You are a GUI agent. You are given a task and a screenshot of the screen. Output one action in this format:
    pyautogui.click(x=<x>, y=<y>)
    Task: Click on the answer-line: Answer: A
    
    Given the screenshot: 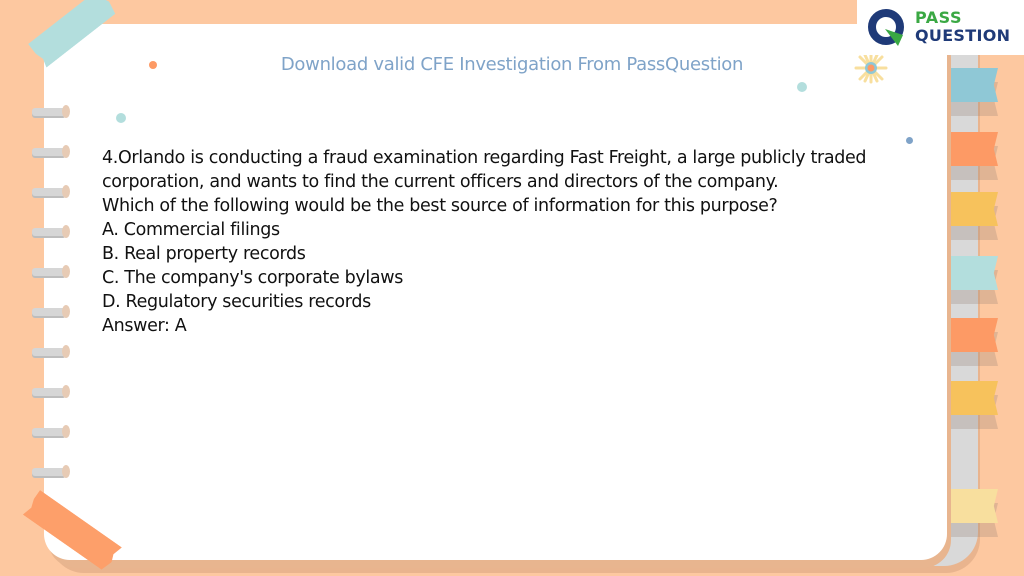 What is the action you would take?
    pyautogui.click(x=144, y=326)
    